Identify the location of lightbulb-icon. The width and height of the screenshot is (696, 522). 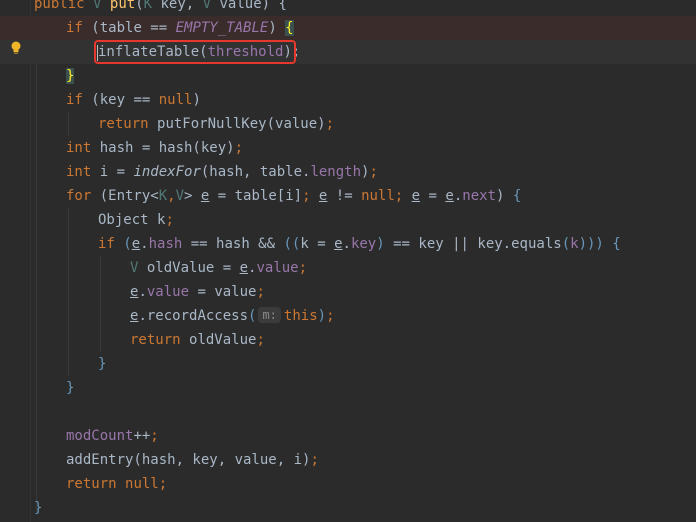
(16, 48).